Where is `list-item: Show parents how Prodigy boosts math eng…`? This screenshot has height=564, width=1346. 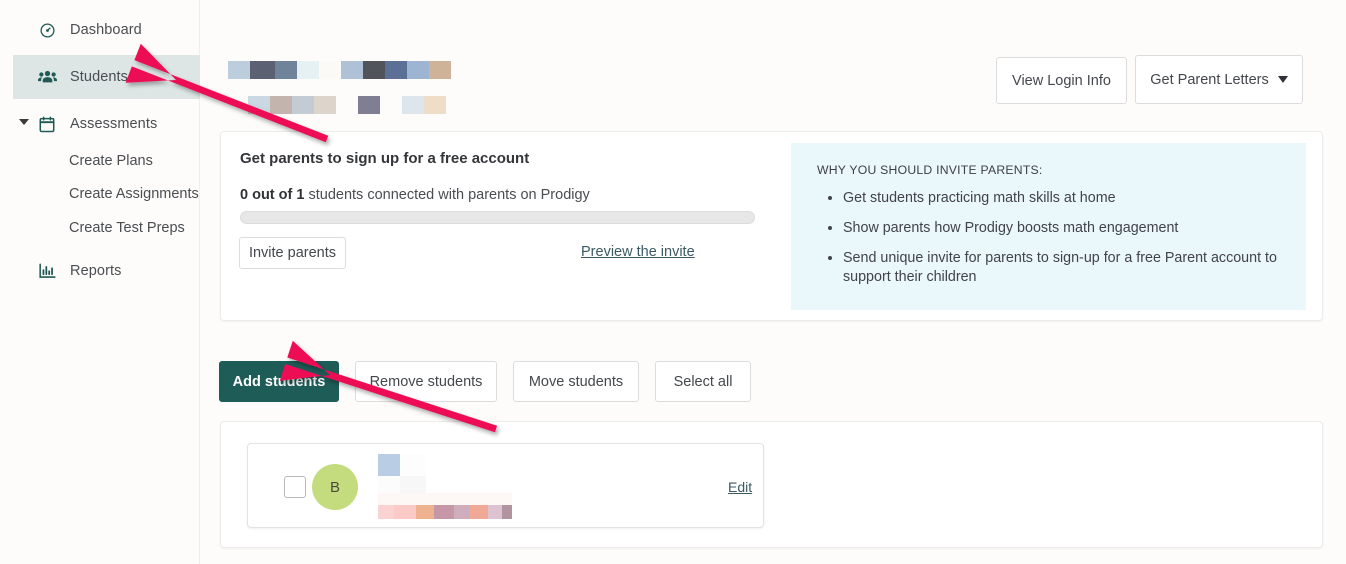
list-item: Show parents how Prodigy boosts math eng… is located at coordinates (1061, 228).